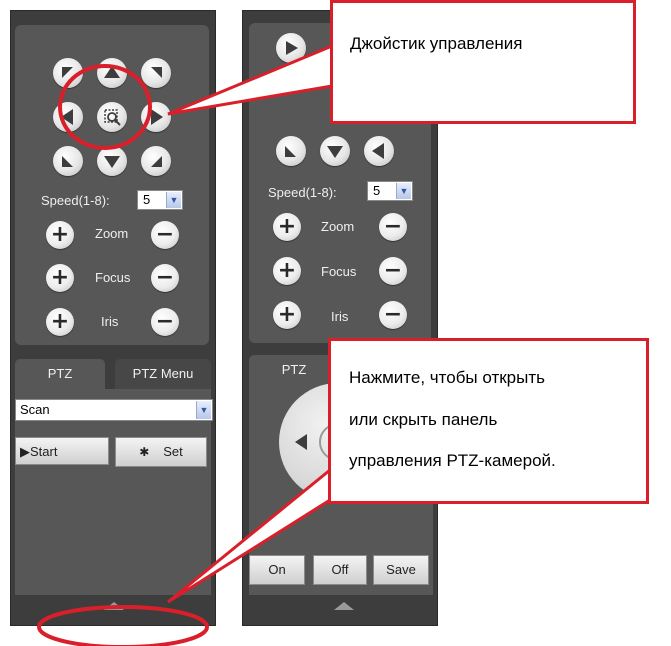 Image resolution: width=671 pixels, height=646 pixels. I want to click on joystick-callout-text: Джойстик управления, so click(436, 43).